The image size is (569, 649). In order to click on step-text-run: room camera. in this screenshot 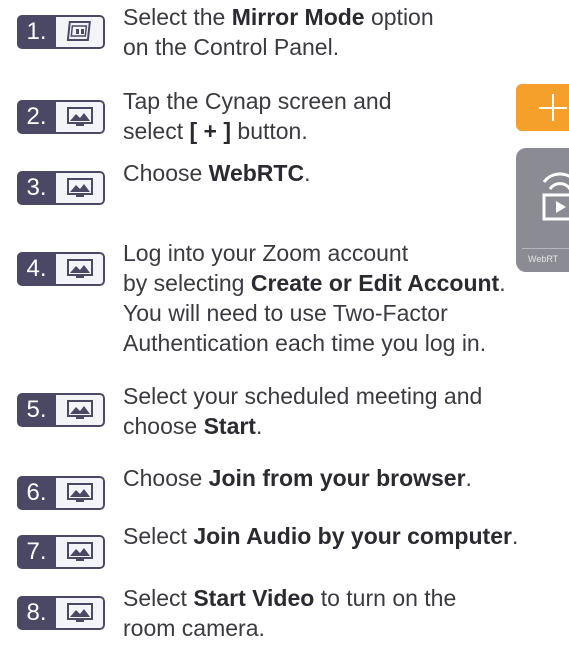, I will do `click(194, 628)`.